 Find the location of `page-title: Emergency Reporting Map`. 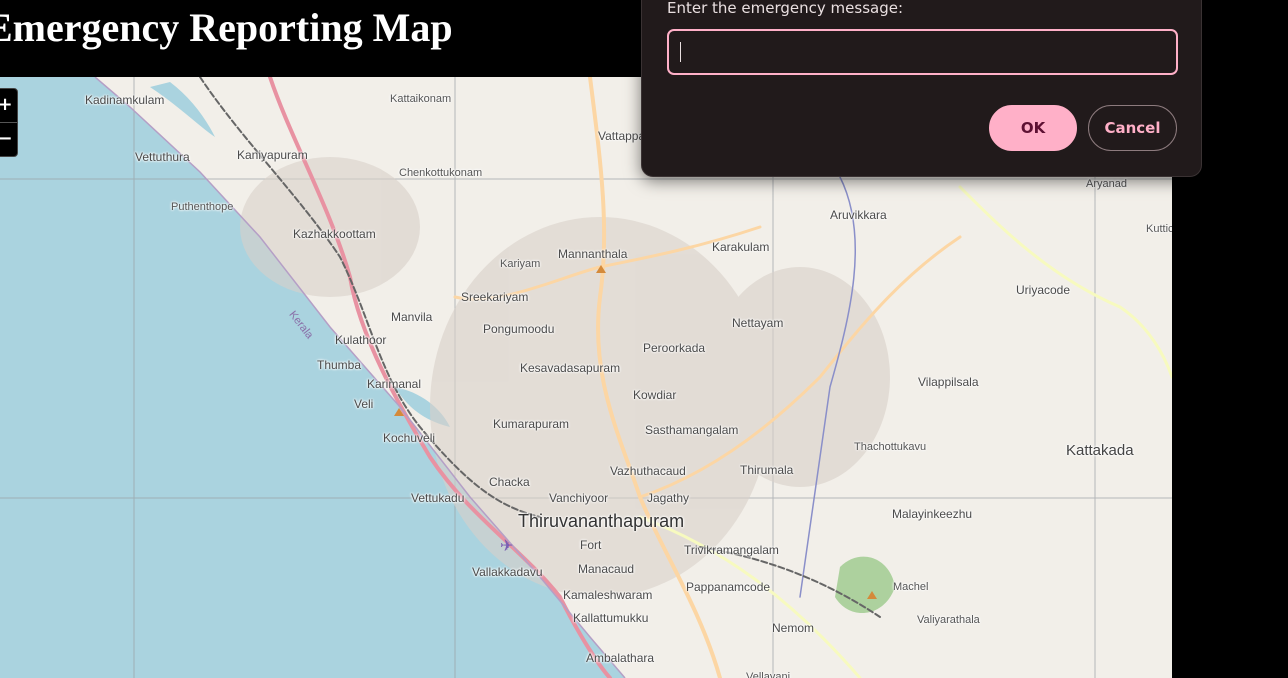

page-title: Emergency Reporting Map is located at coordinates (226, 27).